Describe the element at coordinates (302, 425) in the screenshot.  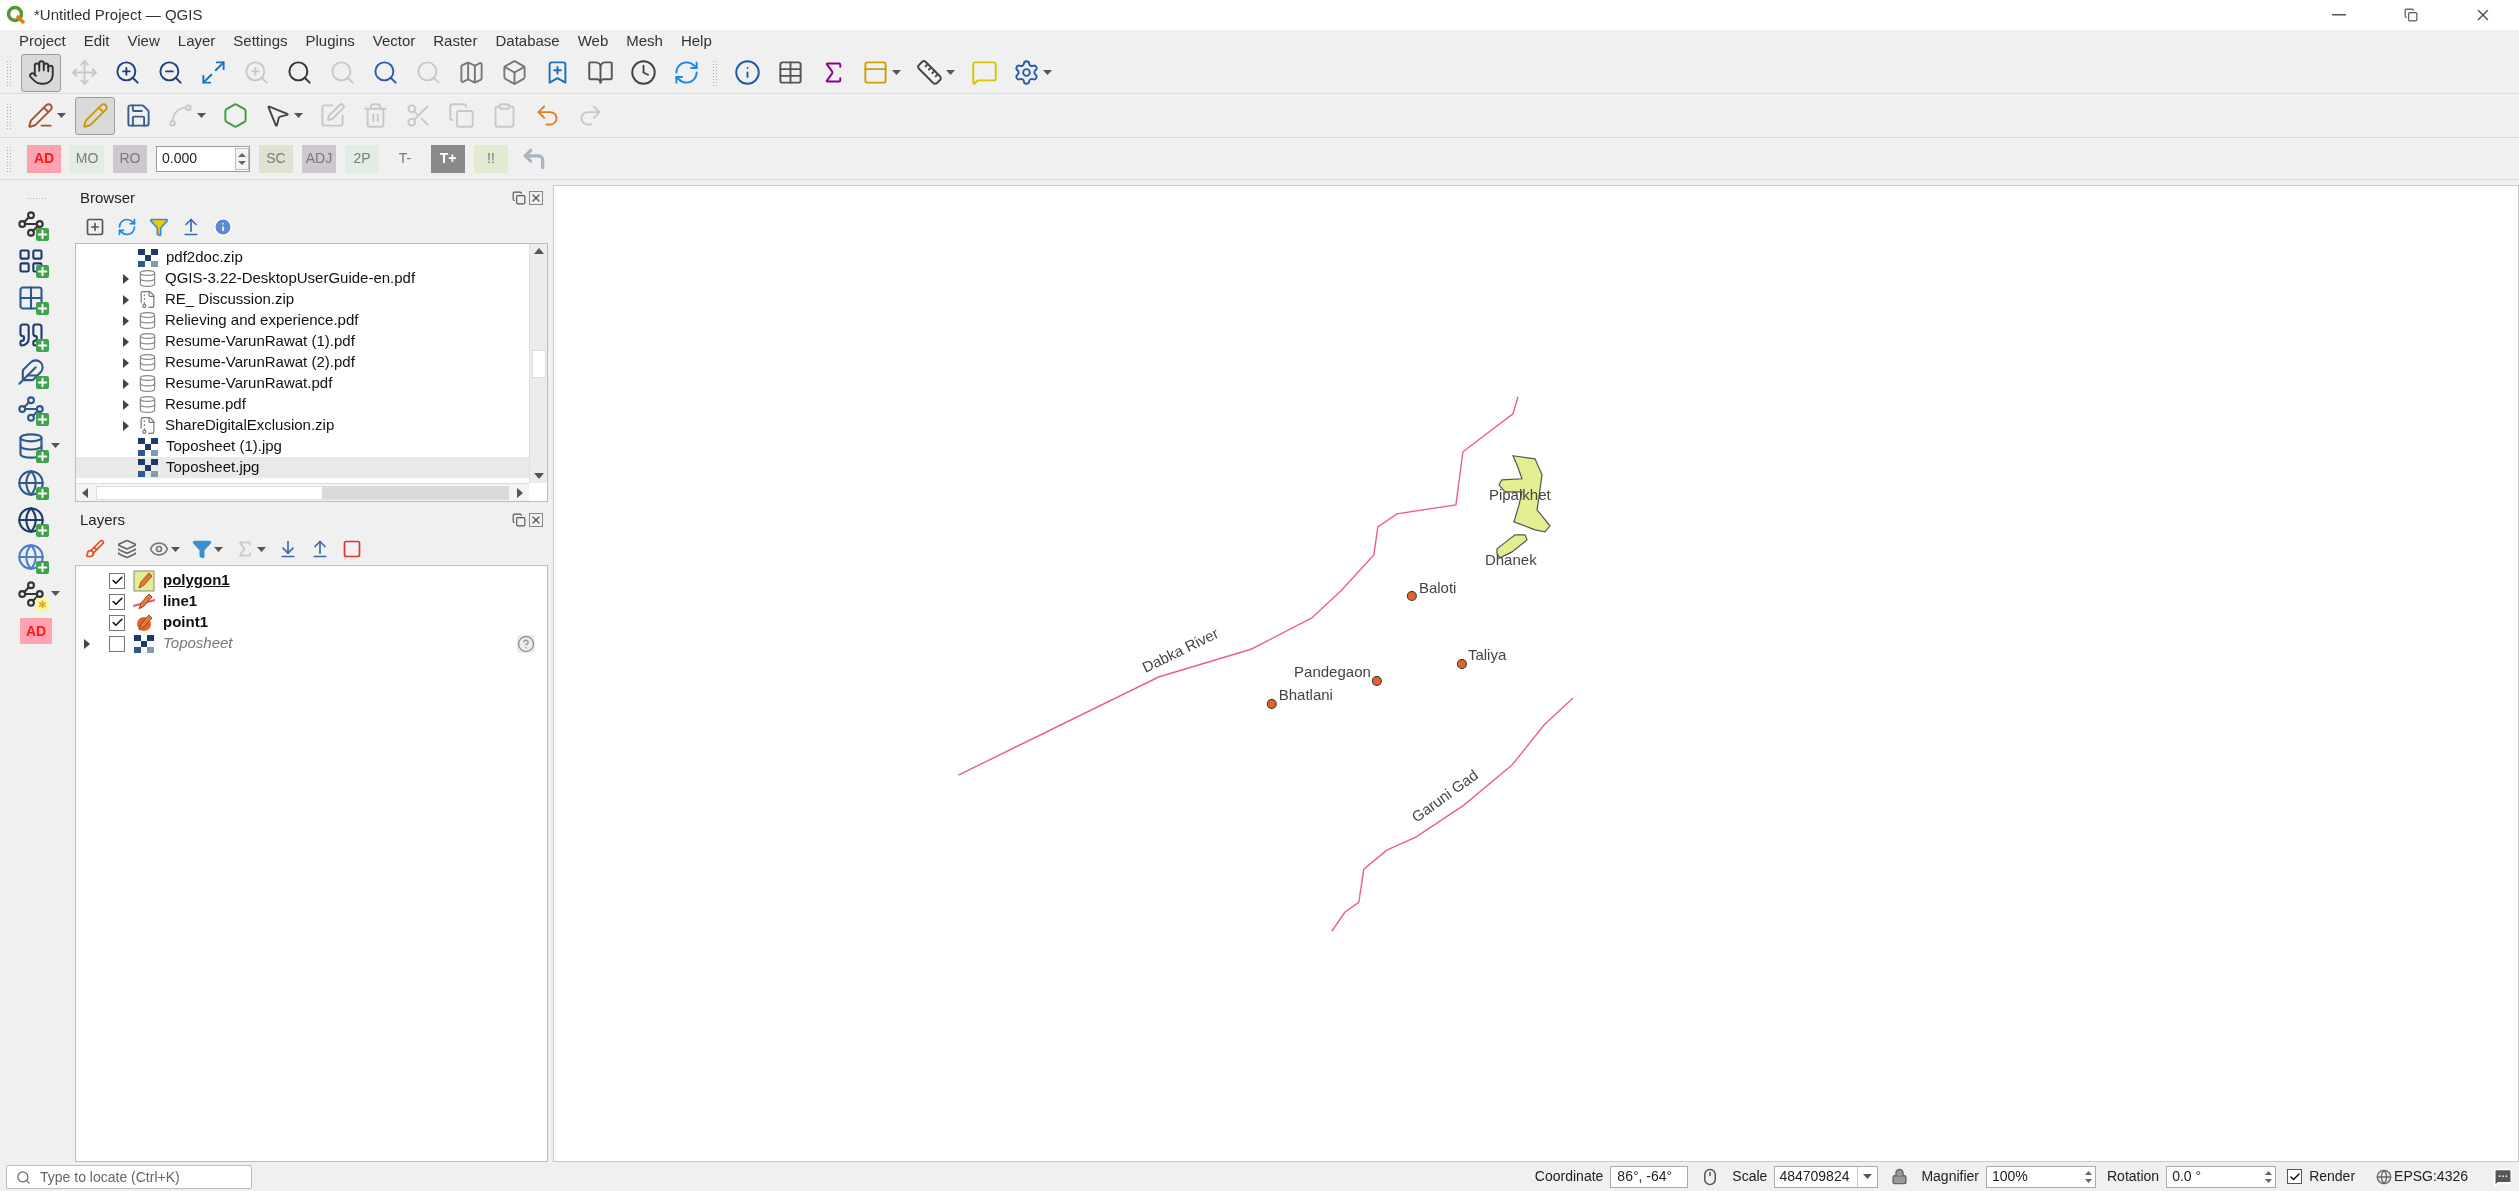
I see `browser-item: ShareDigitalExclusion.zip` at that location.